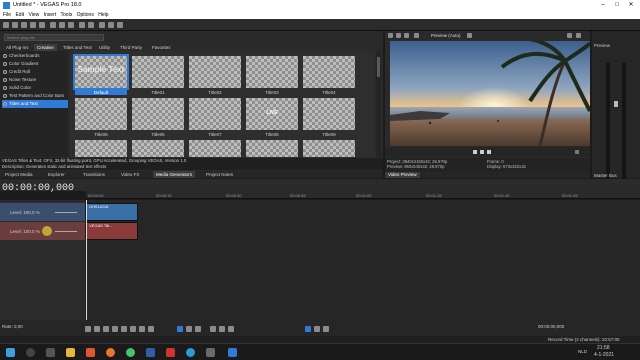  What do you see at coordinates (469, 35) in the screenshot?
I see `overlays-icon` at bounding box center [469, 35].